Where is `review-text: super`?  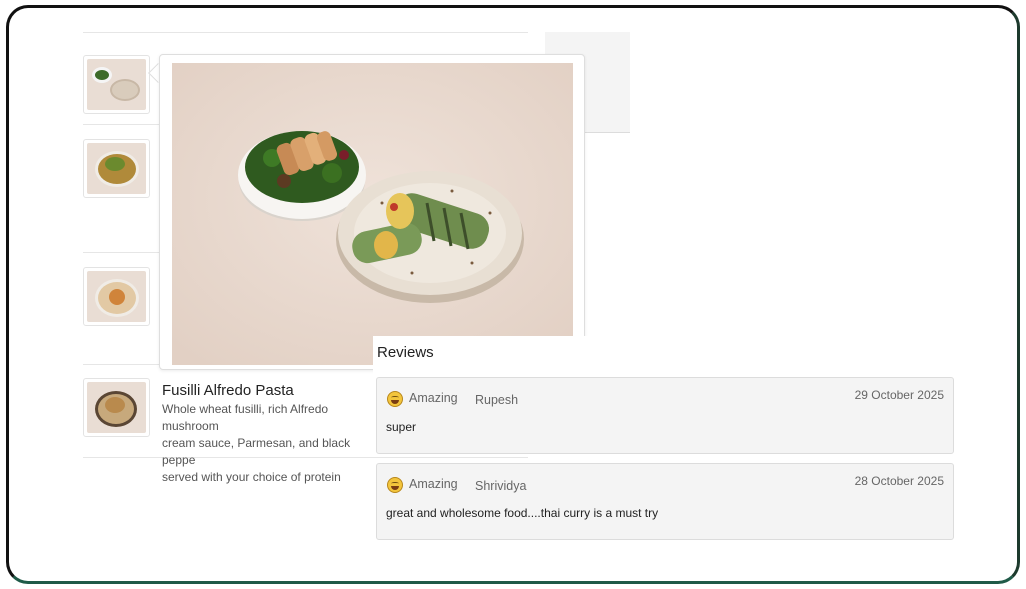 review-text: super is located at coordinates (401, 427).